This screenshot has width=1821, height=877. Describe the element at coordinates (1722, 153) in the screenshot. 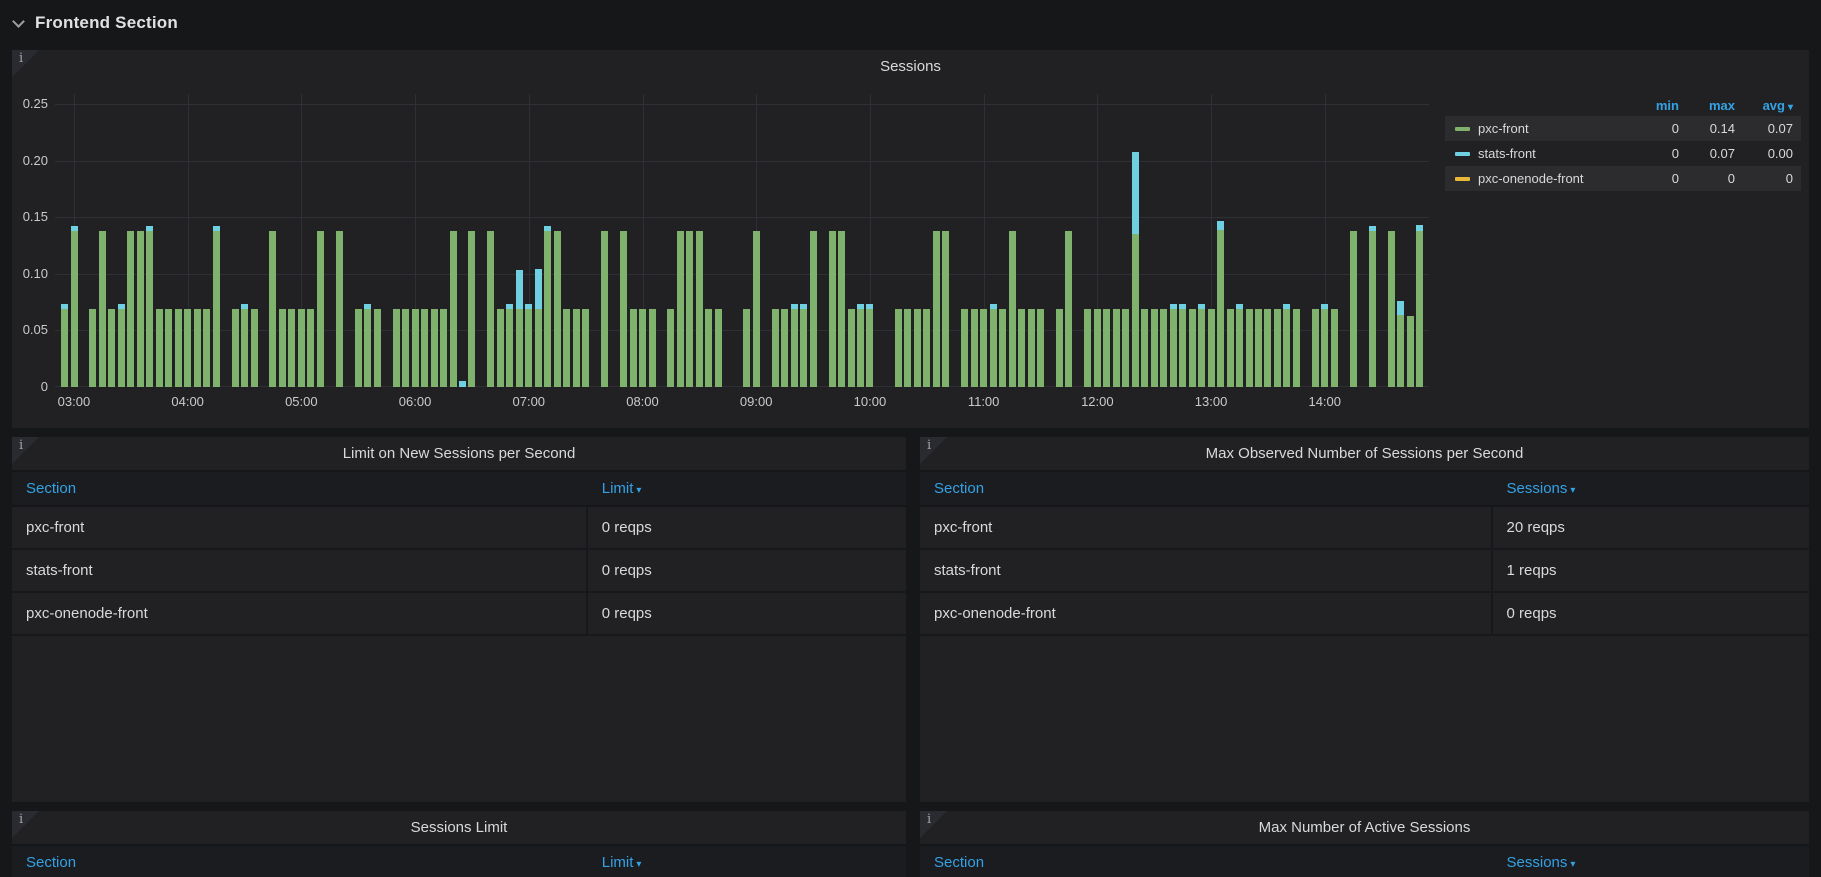

I see `legend-stat-value: 0.07` at that location.